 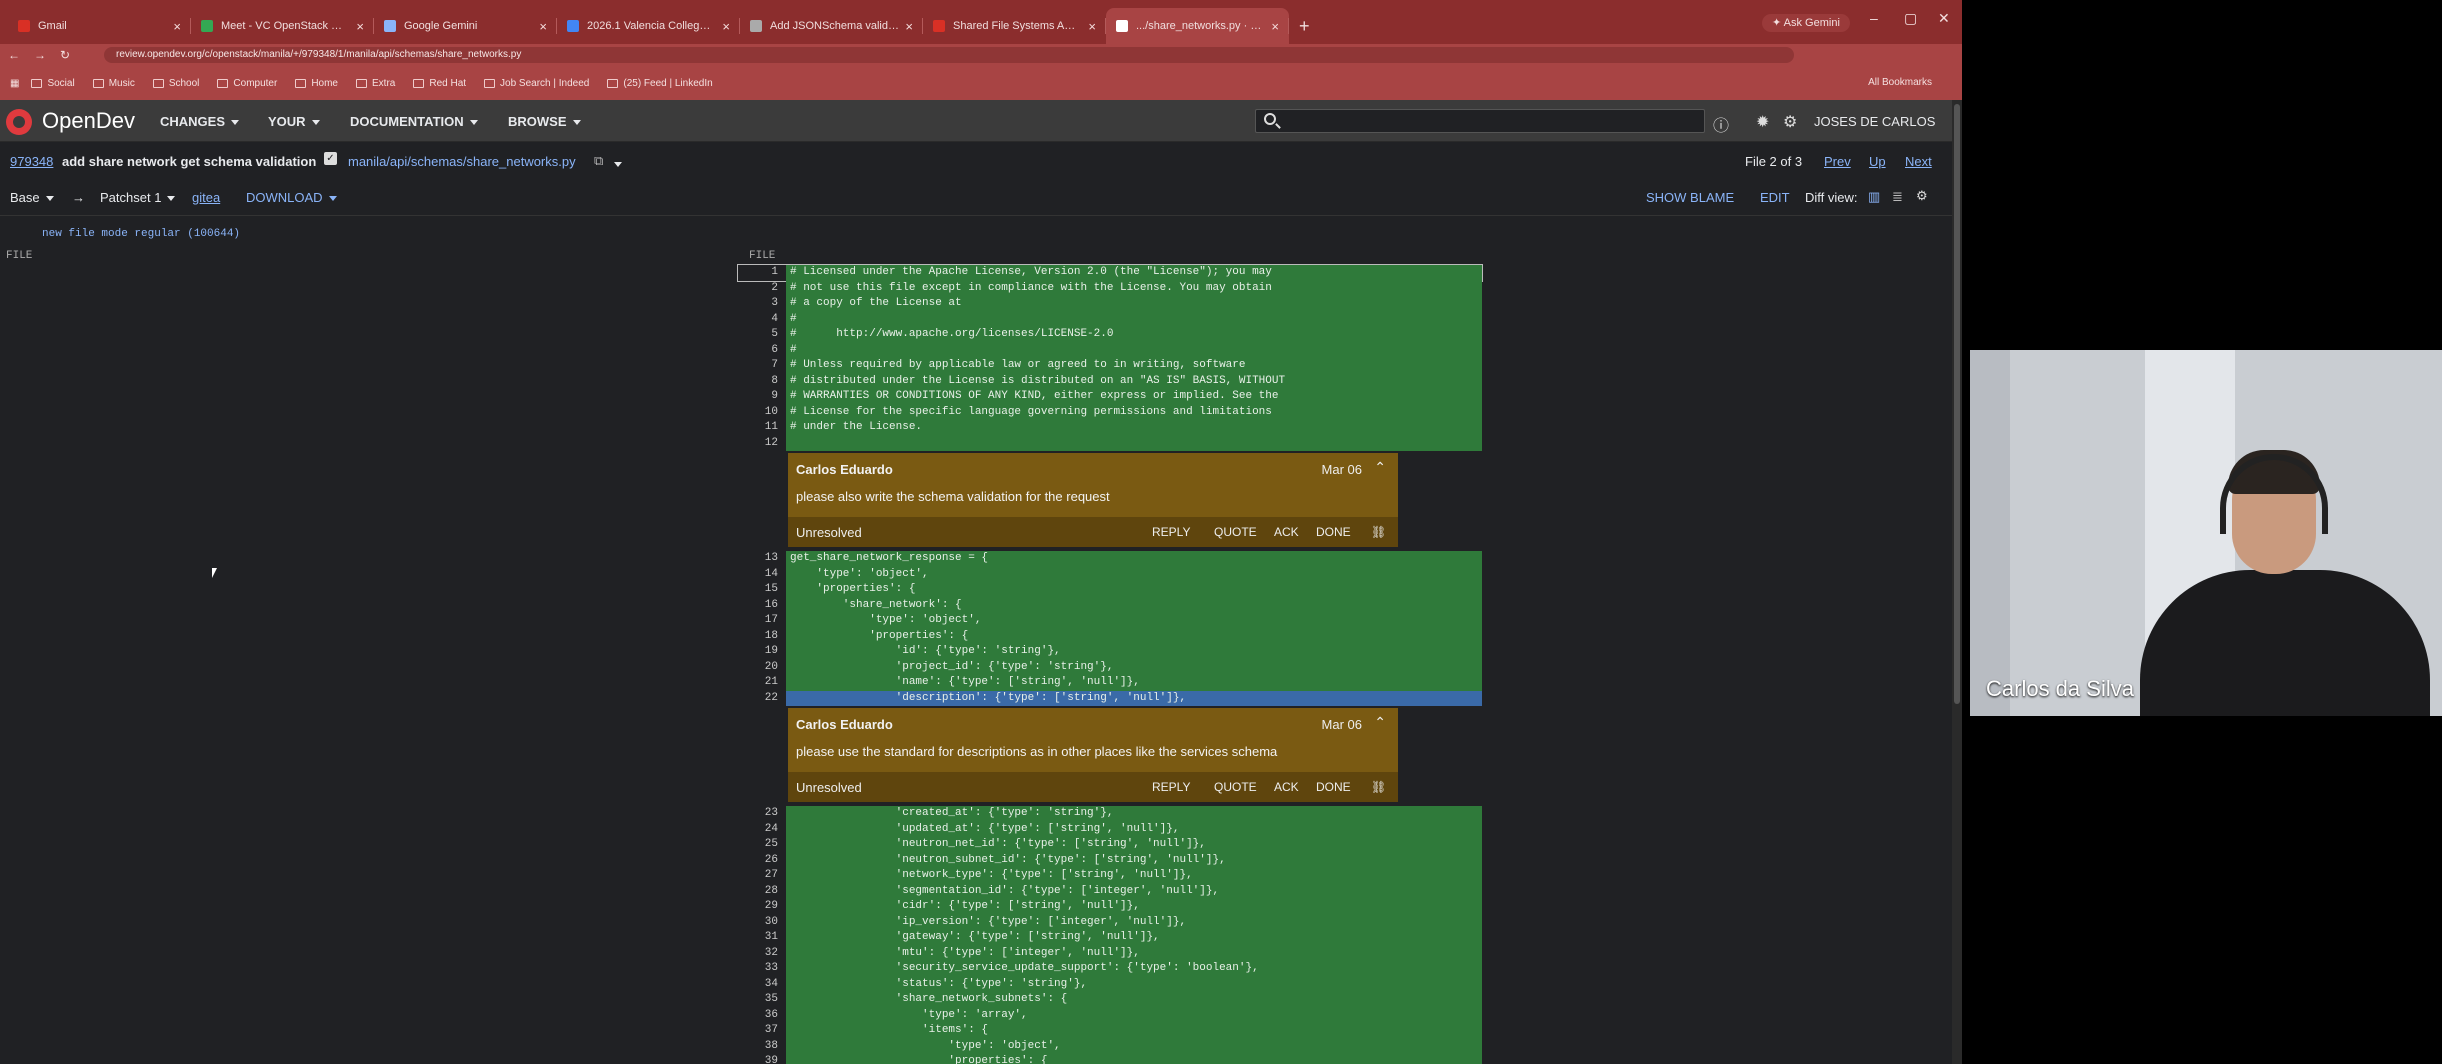 I want to click on line-number: 5, so click(x=758, y=335).